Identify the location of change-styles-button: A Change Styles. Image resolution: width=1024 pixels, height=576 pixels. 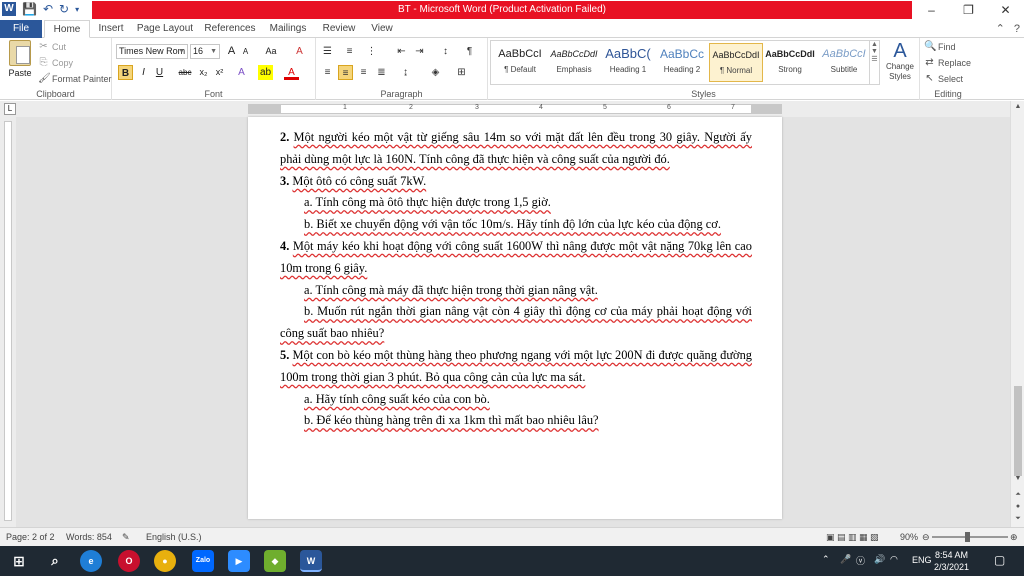
(900, 61).